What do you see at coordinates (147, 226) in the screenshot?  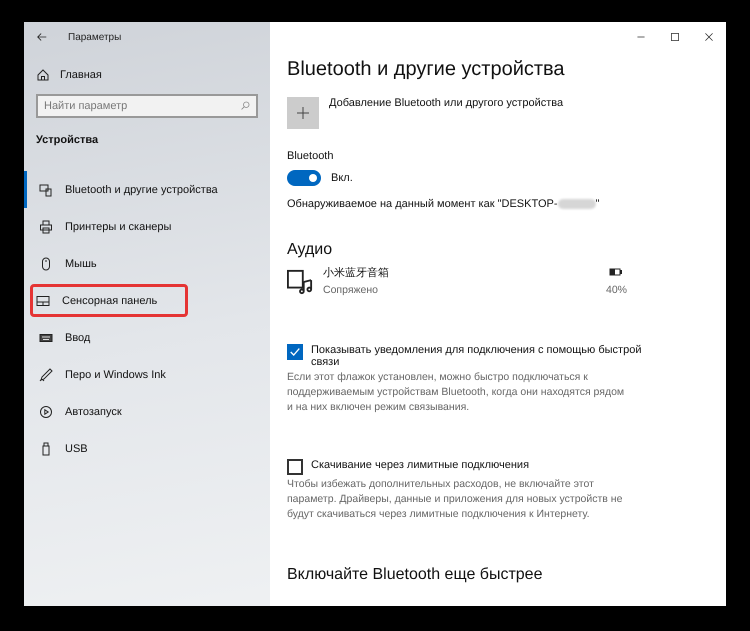 I see `sidebar-item: Принтеры и сканеры` at bounding box center [147, 226].